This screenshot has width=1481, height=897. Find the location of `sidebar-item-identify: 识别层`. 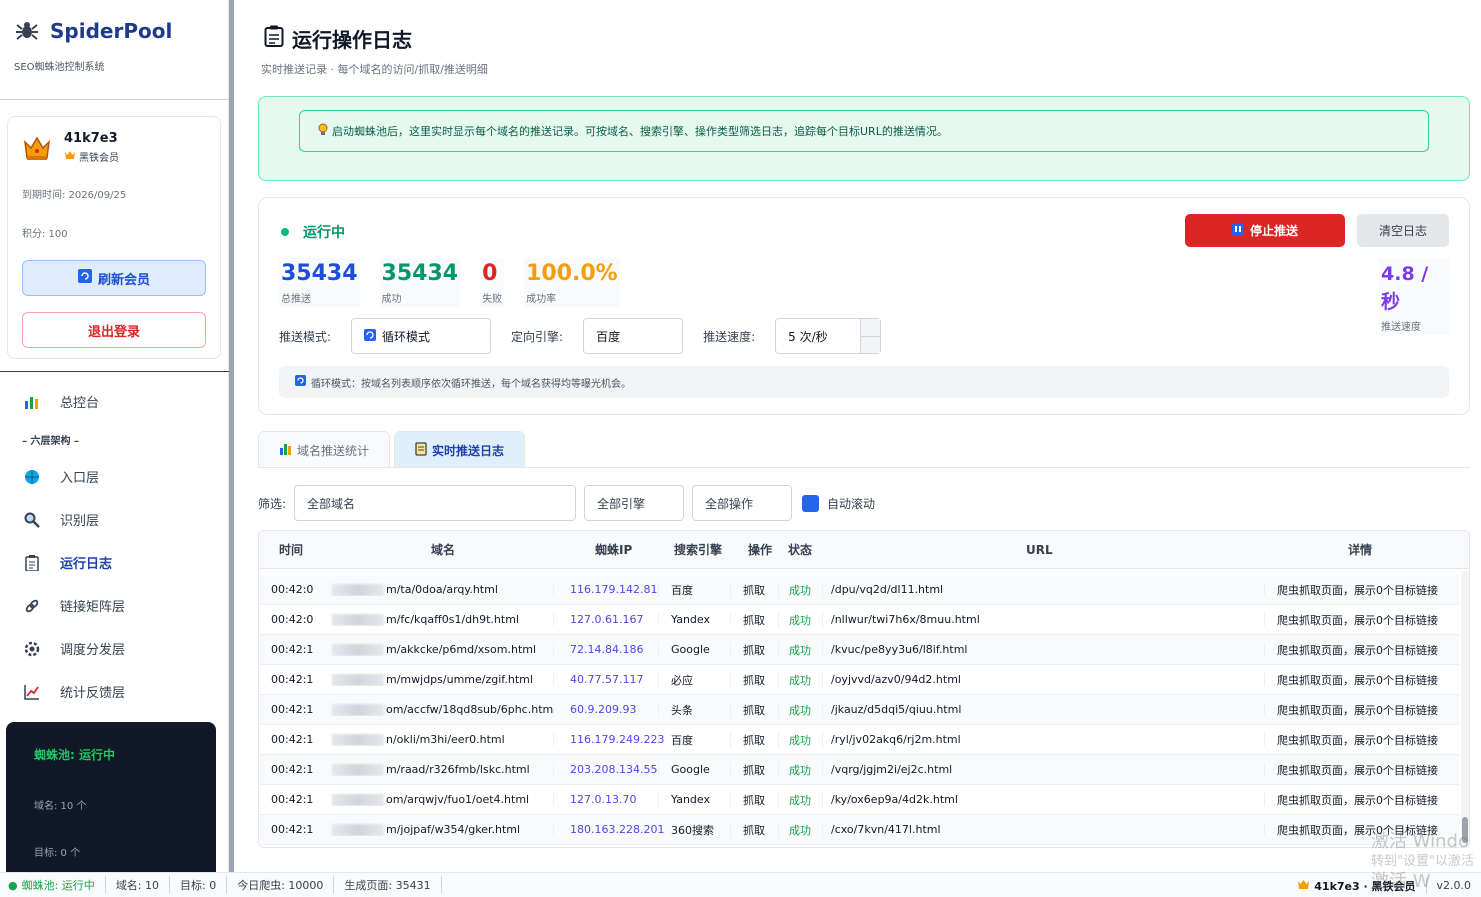

sidebar-item-identify: 识别层 is located at coordinates (114, 519).